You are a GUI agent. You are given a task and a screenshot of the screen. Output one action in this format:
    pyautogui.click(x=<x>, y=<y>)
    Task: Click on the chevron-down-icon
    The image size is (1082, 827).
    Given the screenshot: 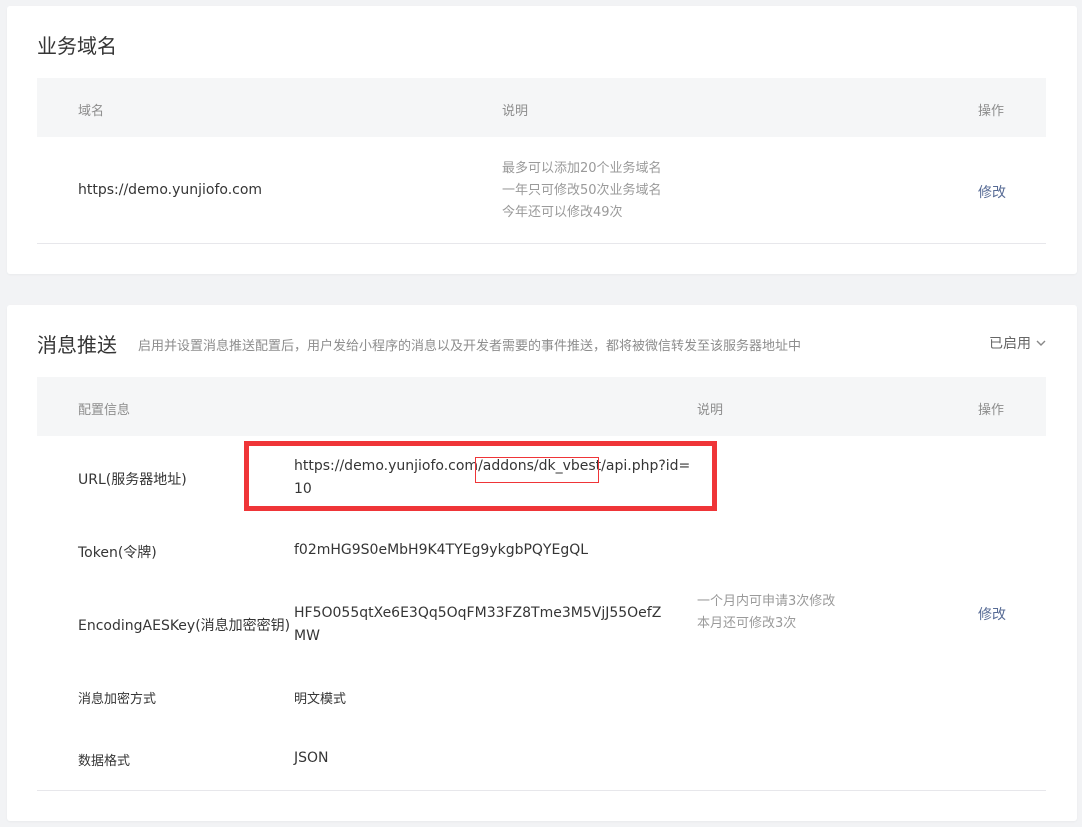 What is the action you would take?
    pyautogui.click(x=1041, y=343)
    